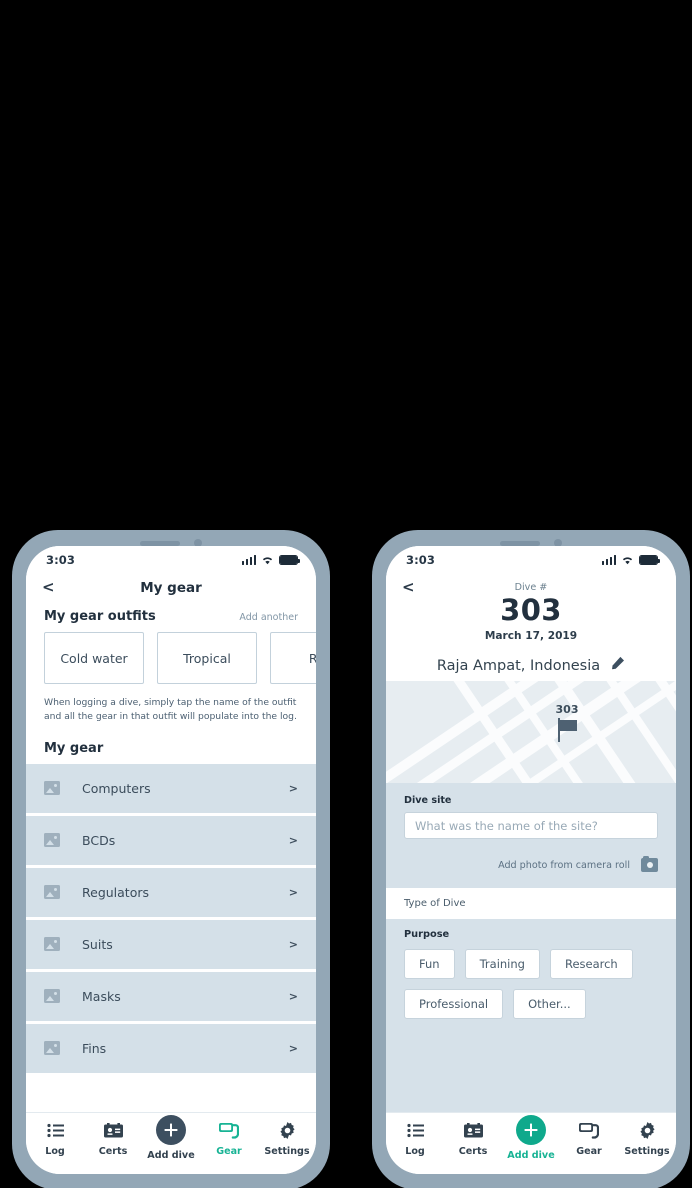 This screenshot has width=692, height=1188. Describe the element at coordinates (531, 732) in the screenshot. I see `dive-site-map: 303` at that location.